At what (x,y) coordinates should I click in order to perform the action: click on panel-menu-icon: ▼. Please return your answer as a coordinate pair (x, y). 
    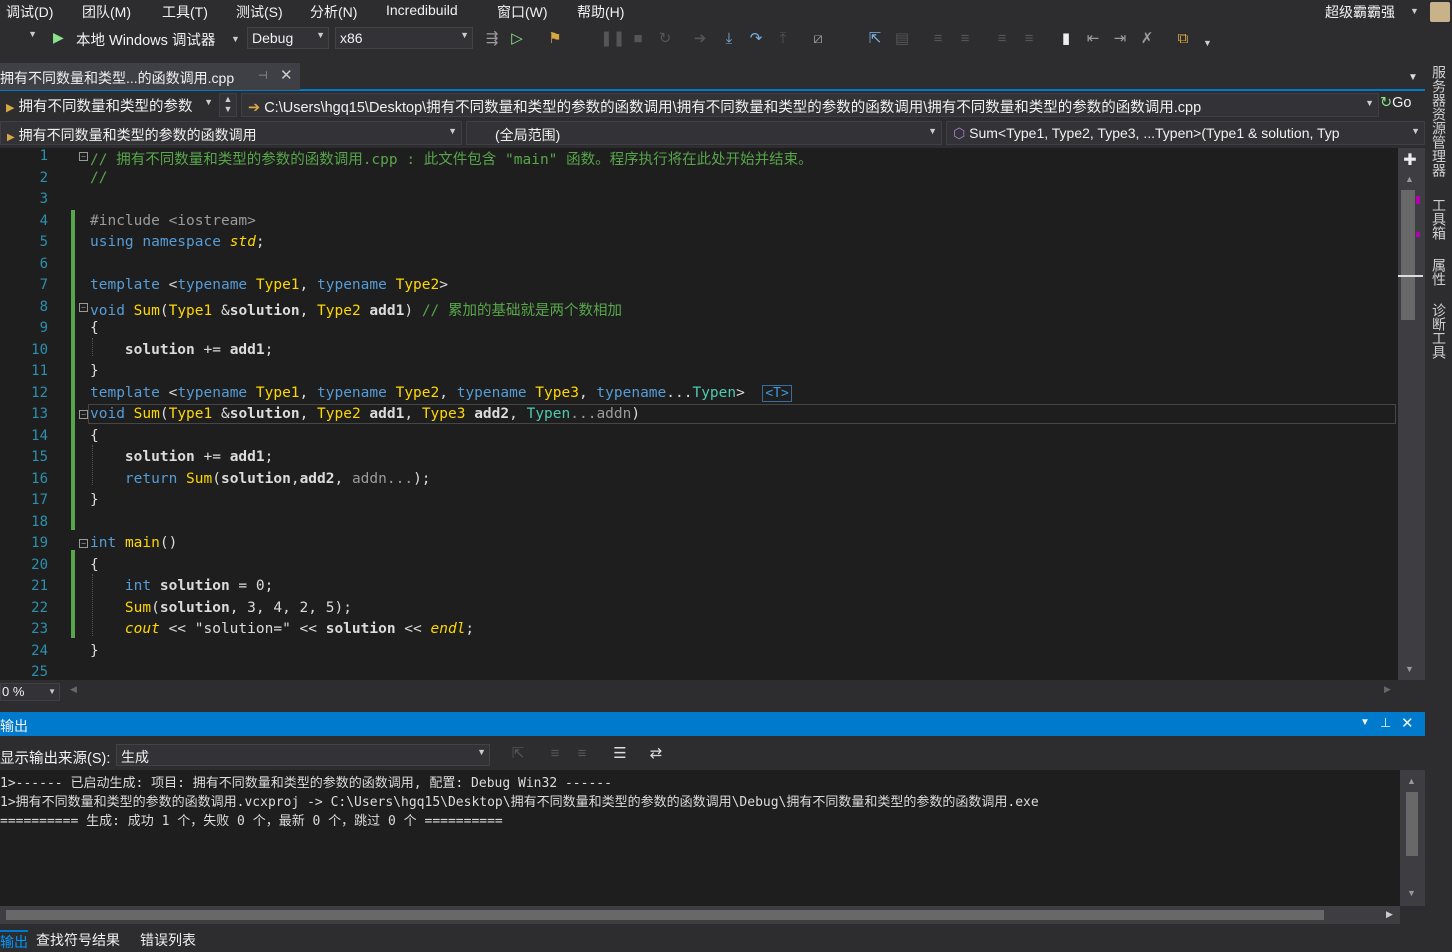
    Looking at the image, I should click on (1365, 722).